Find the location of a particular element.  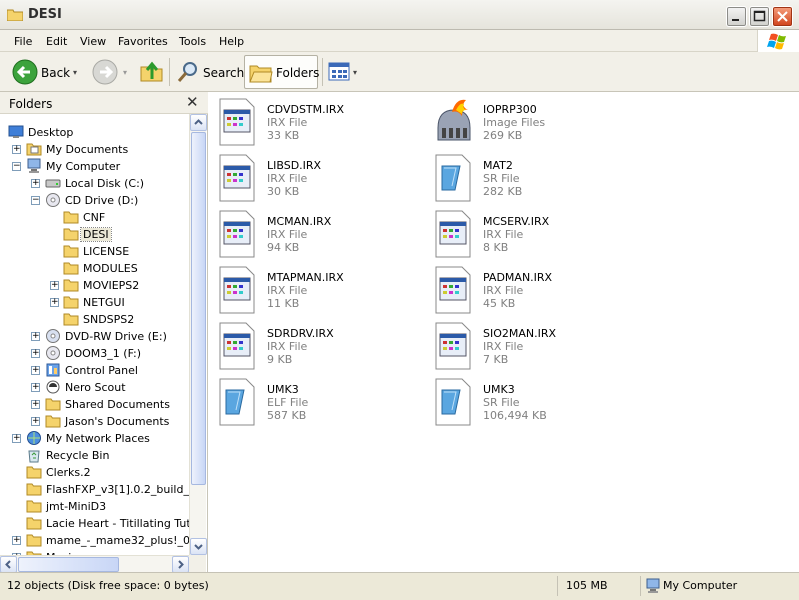

tree-item: LICENSE is located at coordinates (94, 251).